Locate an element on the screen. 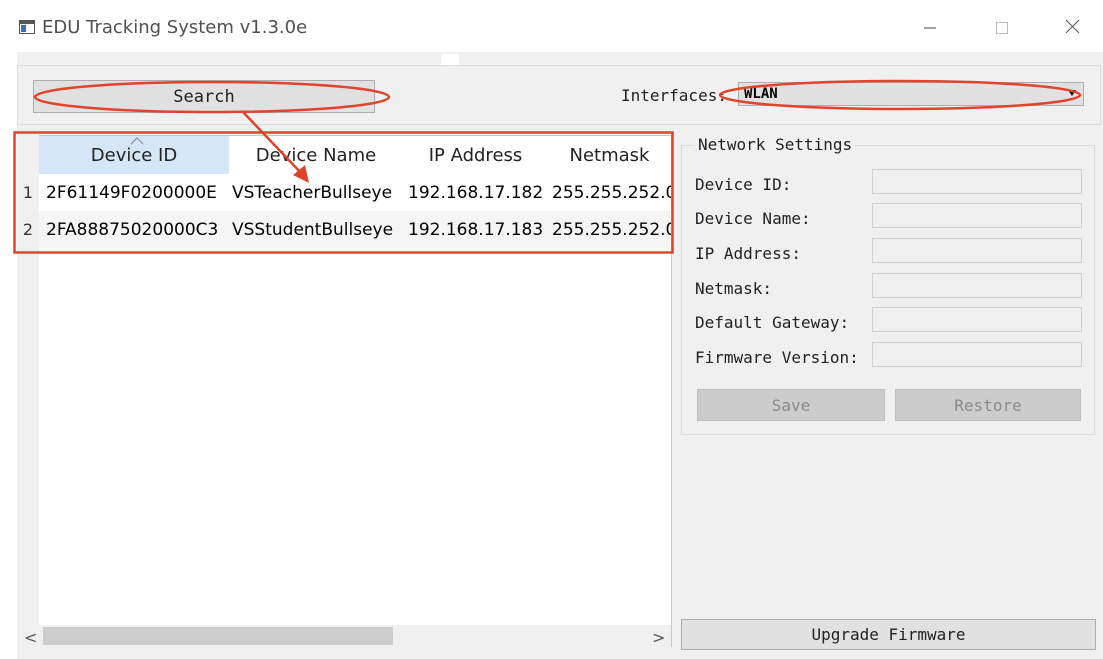  column-header-netmask: Netmask is located at coordinates (609, 155).